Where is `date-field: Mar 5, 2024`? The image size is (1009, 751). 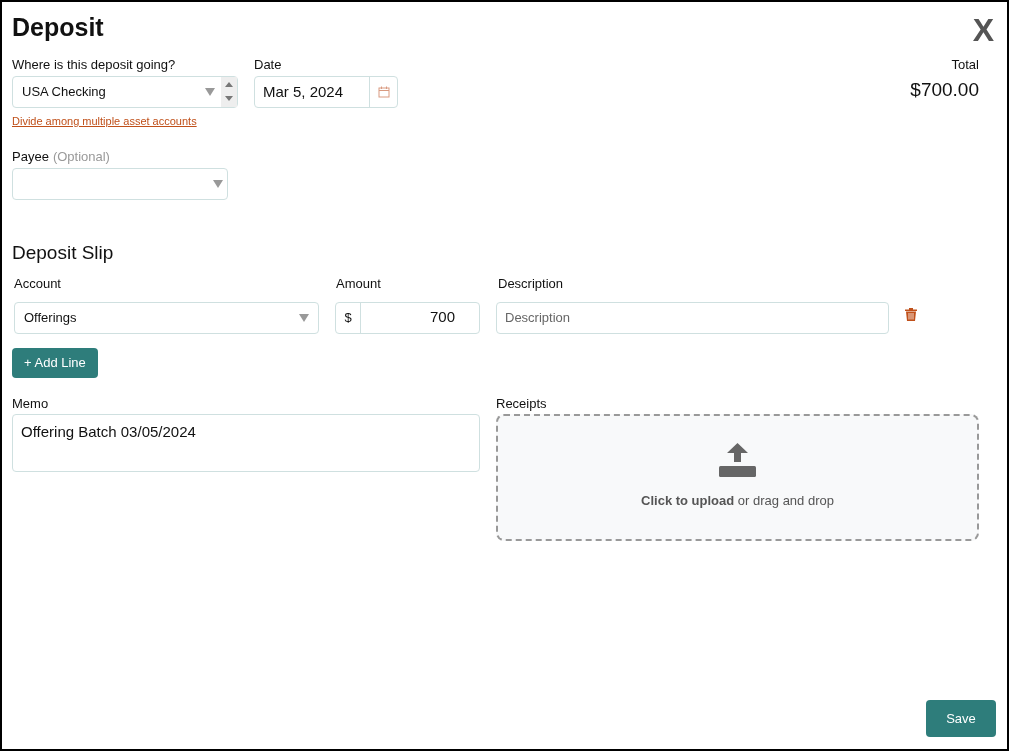
date-field: Mar 5, 2024 is located at coordinates (326, 92).